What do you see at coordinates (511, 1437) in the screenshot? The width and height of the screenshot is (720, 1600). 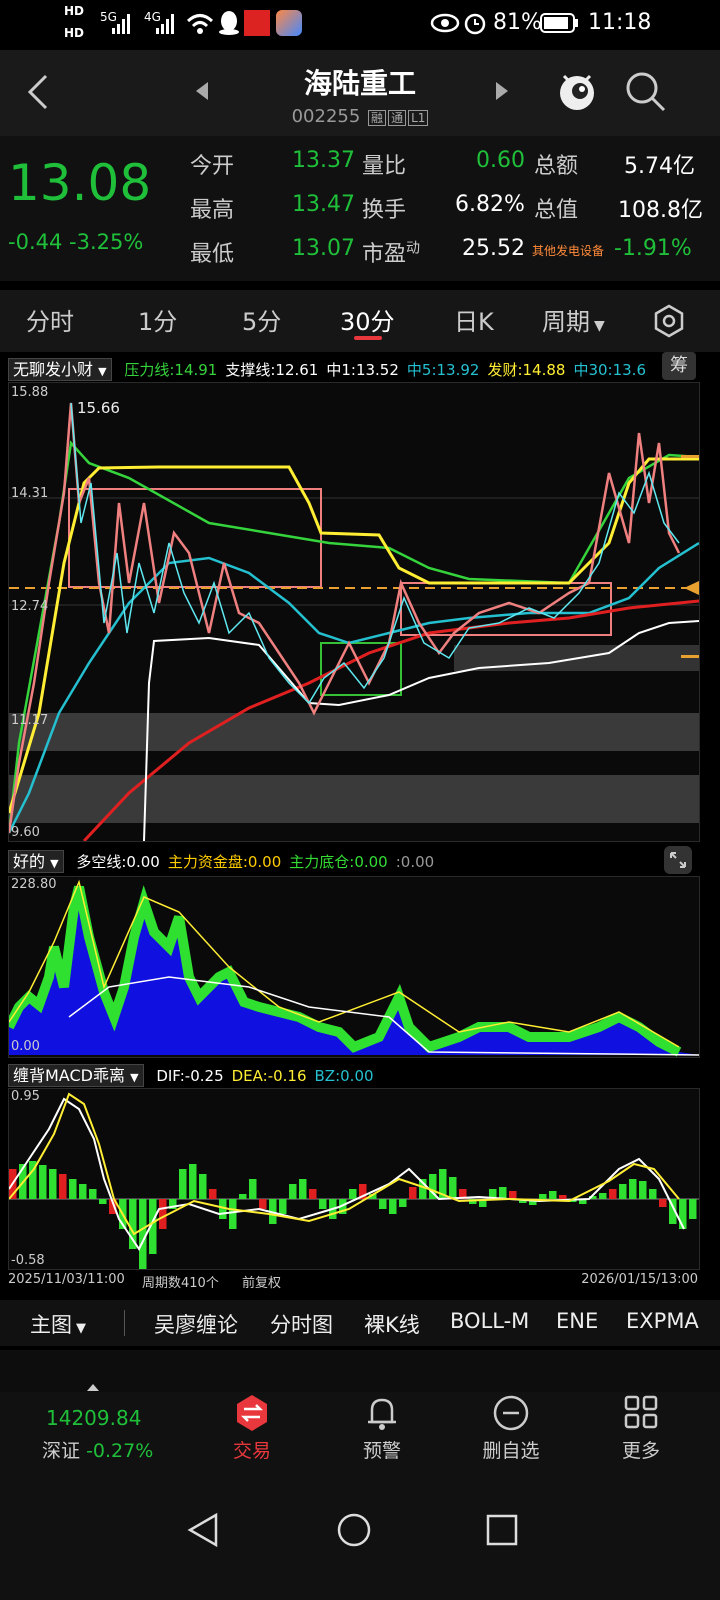 I see `nav-remove-watchlist: 删自选` at bounding box center [511, 1437].